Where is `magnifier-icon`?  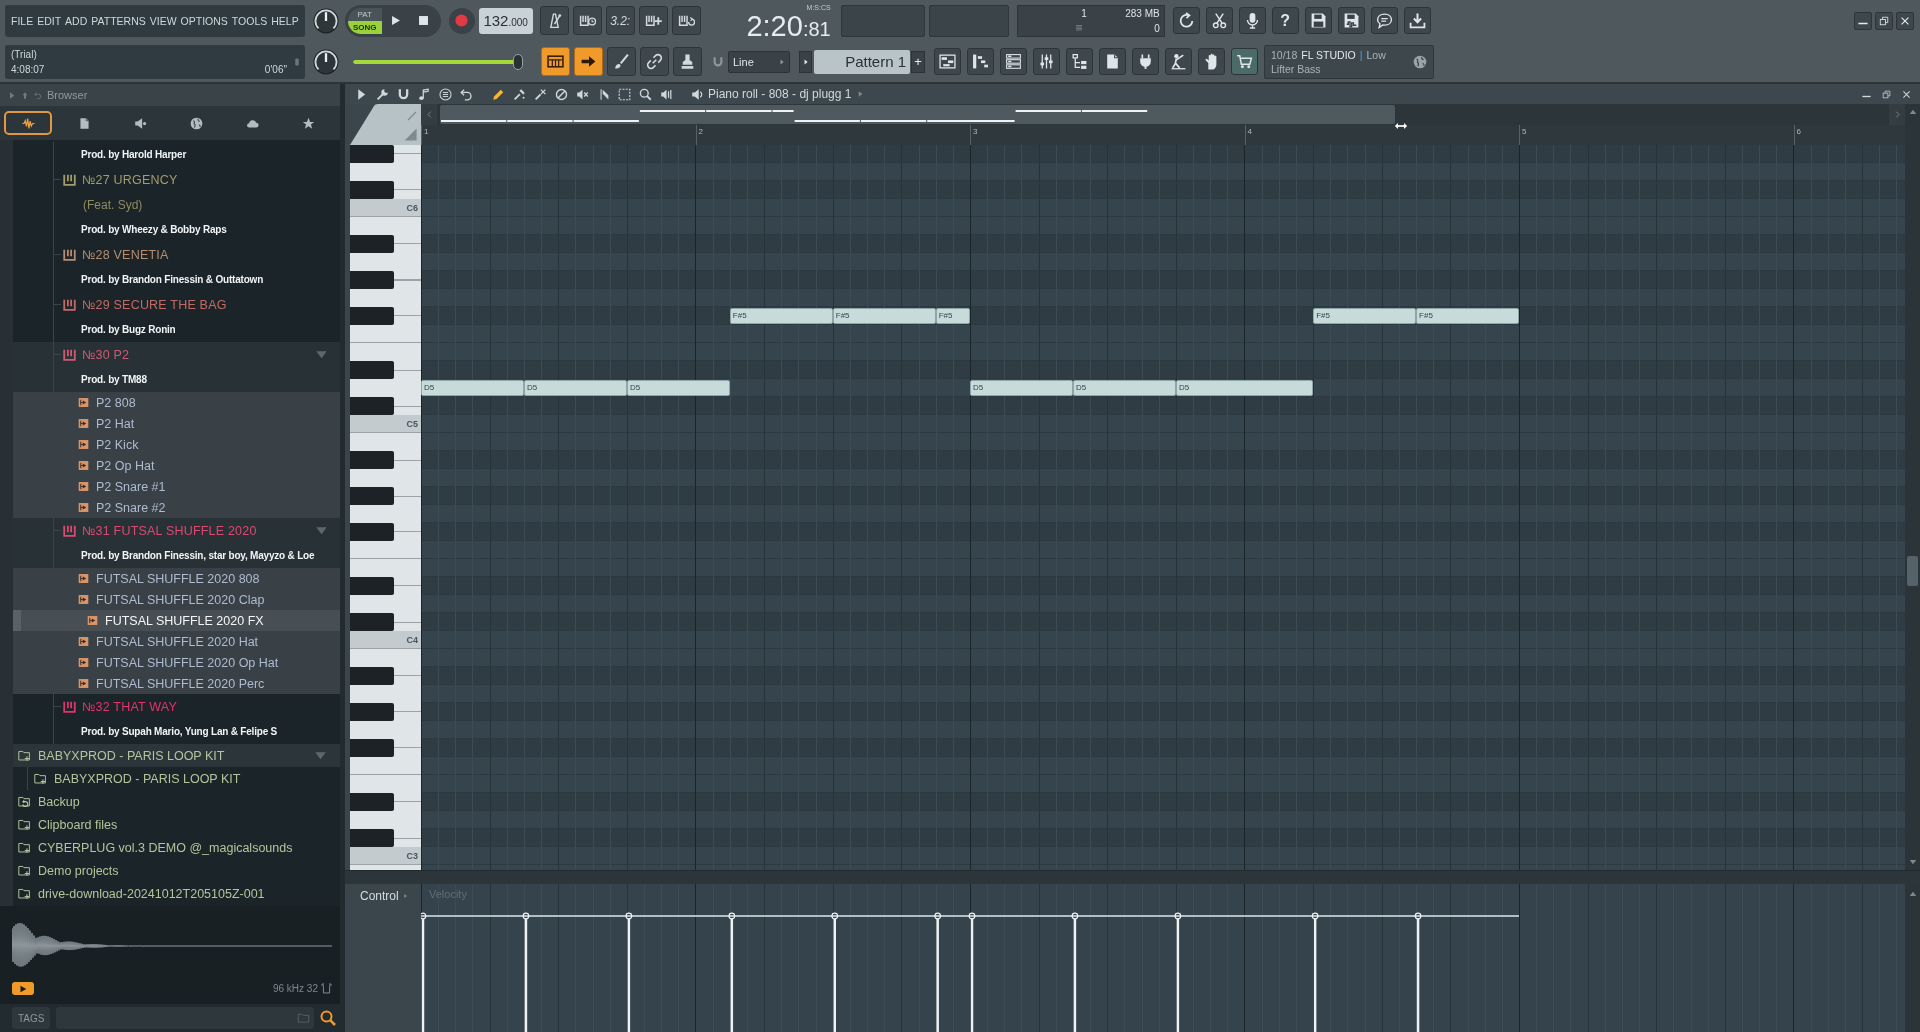
magnifier-icon is located at coordinates (645, 94).